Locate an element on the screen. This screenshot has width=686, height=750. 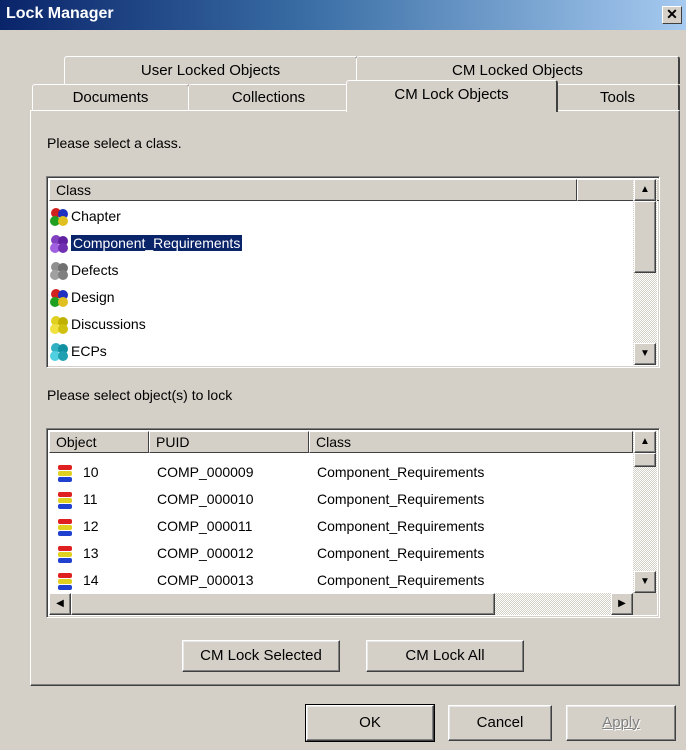
list-item-label: Discussions is located at coordinates (108, 324).